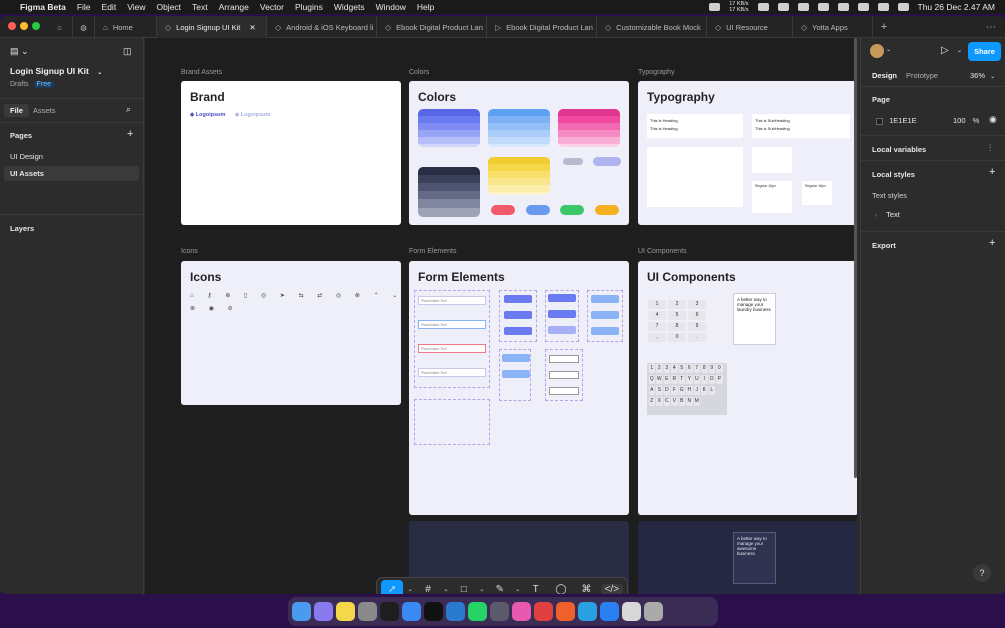 This screenshot has height=628, width=1005. I want to click on menu-file: File, so click(84, 7).